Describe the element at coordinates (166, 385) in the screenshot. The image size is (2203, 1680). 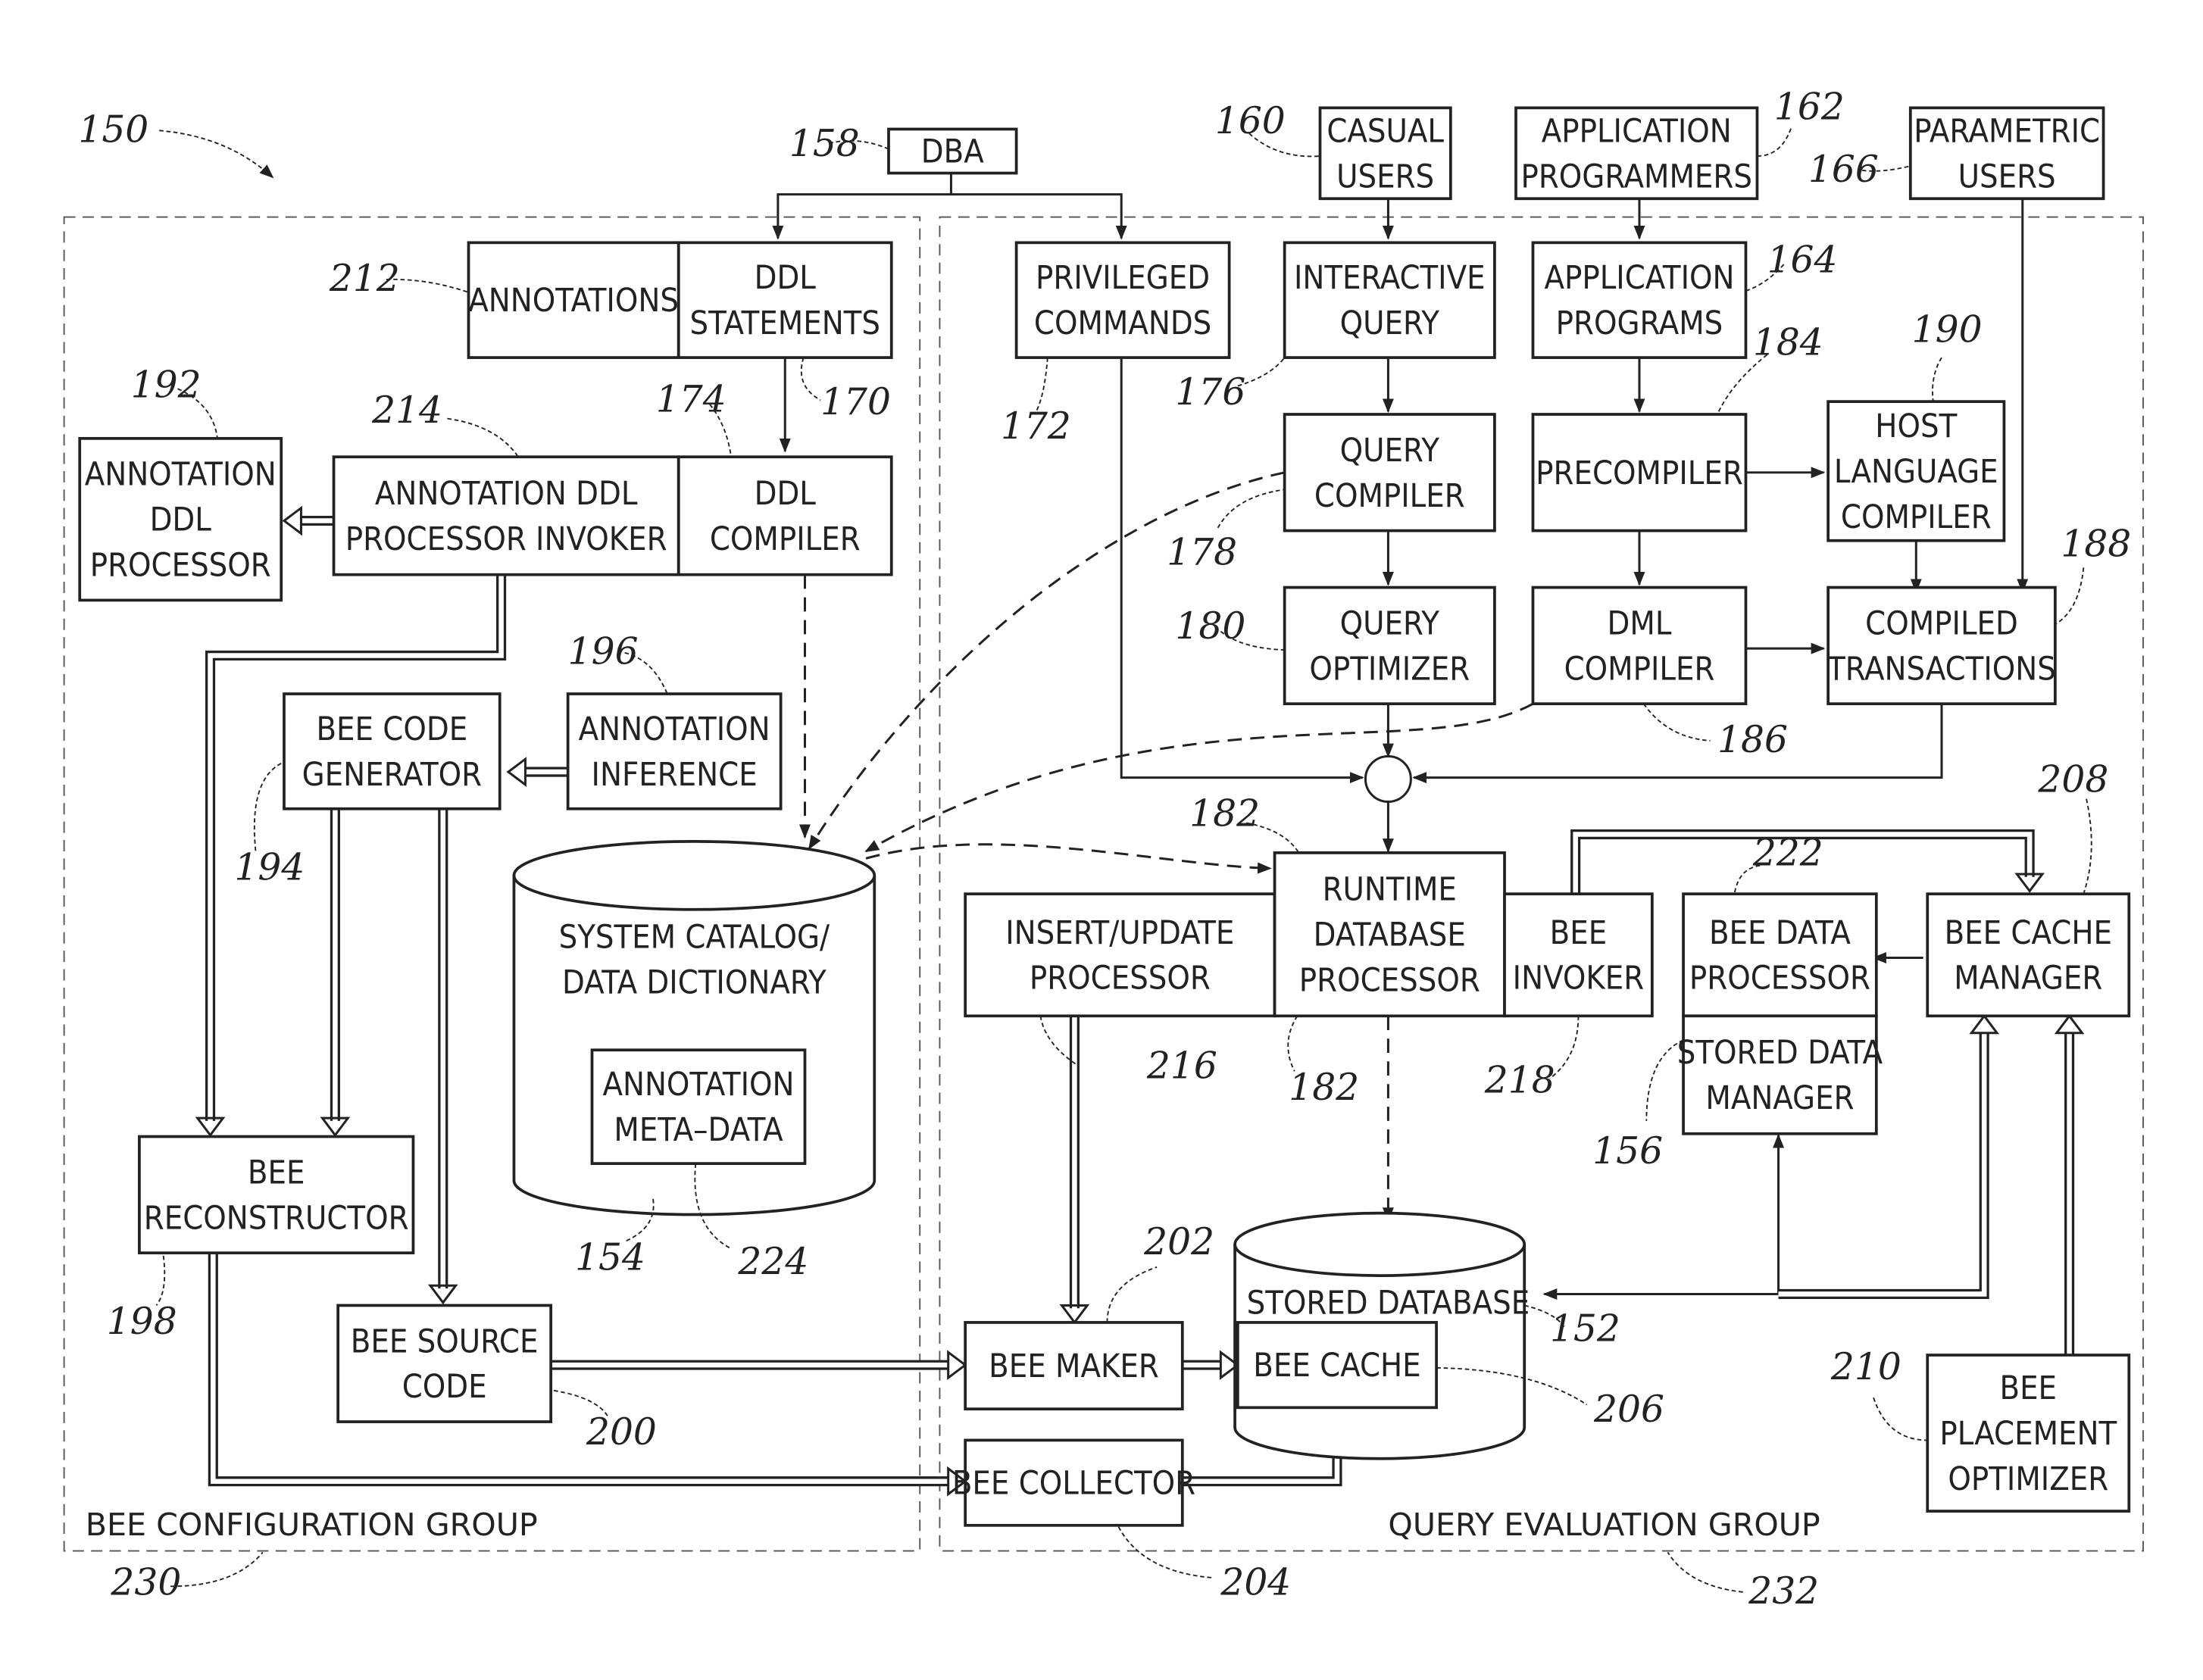
I see `addlproc-ref-numeral: 192` at that location.